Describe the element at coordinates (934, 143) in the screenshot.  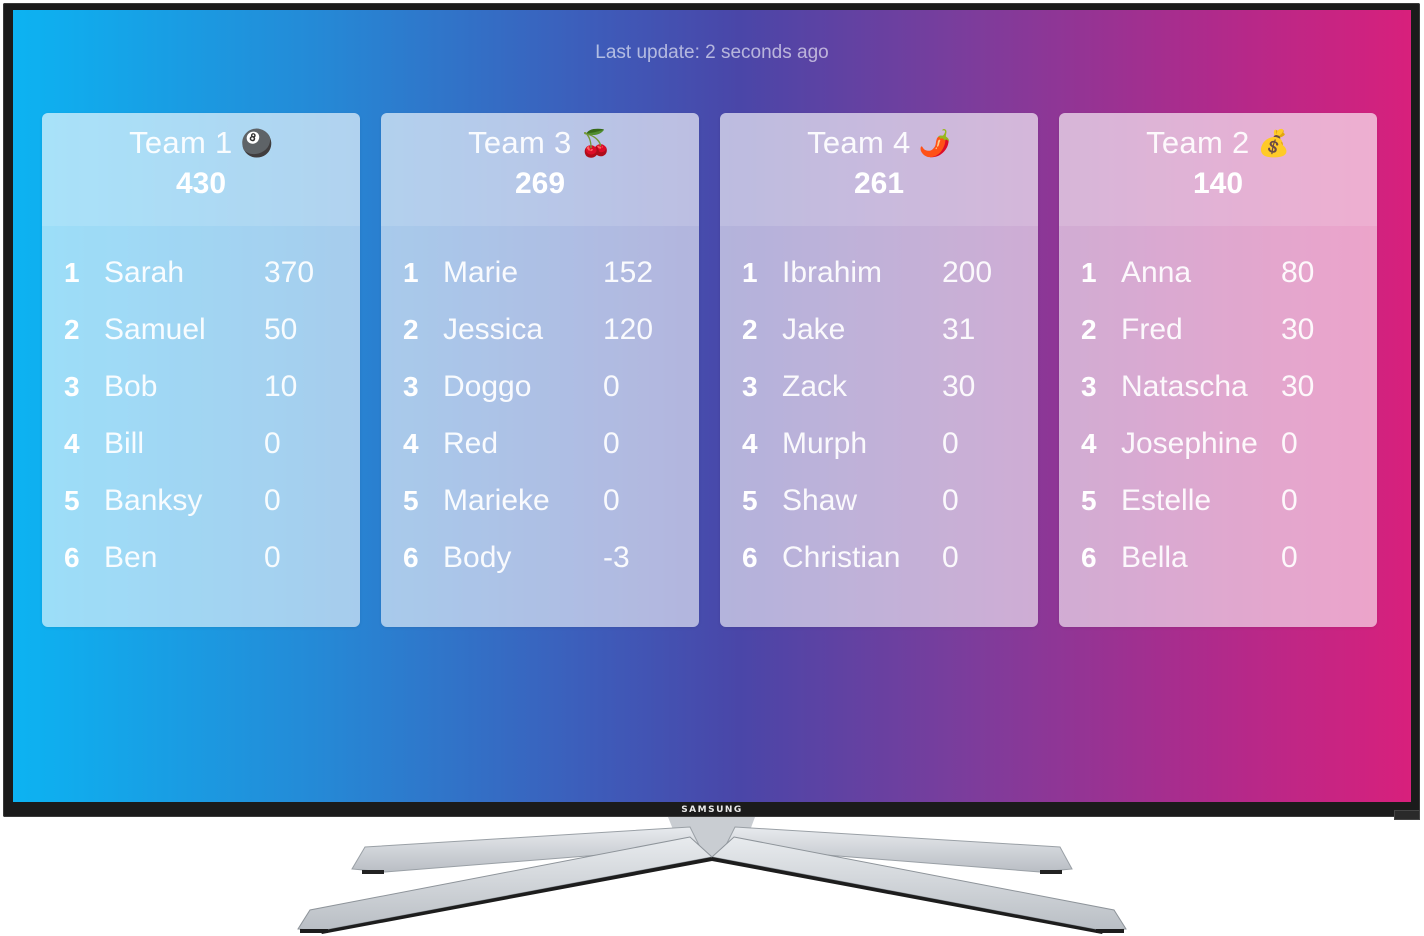
I see `chili-pepper-icon: 🌶️` at that location.